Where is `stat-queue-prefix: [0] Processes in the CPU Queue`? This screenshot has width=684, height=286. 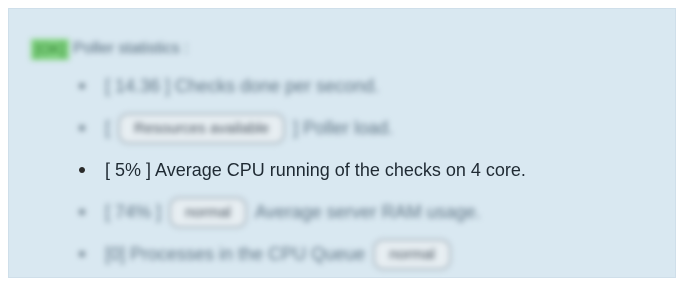 stat-queue-prefix: [0] Processes in the CPU Queue is located at coordinates (235, 253).